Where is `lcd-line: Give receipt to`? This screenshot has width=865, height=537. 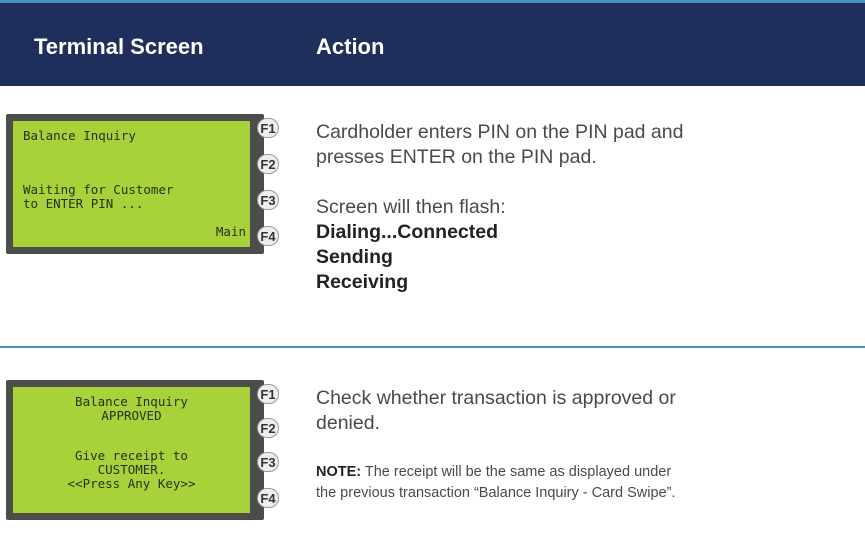
lcd-line: Give receipt to is located at coordinates (131, 455).